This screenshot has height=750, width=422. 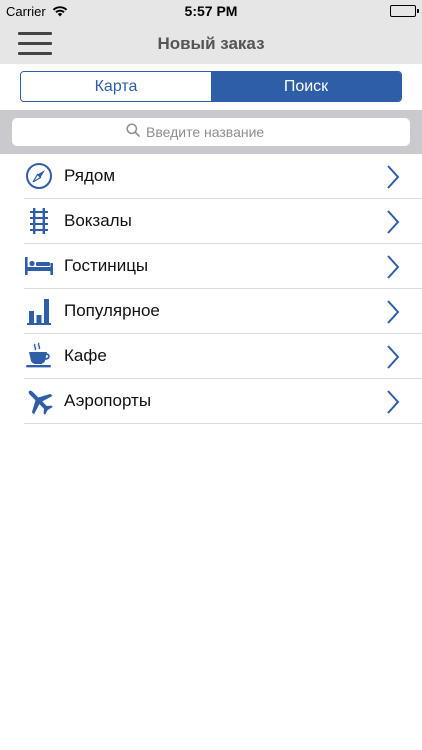 I want to click on search-bar, so click(x=211, y=132).